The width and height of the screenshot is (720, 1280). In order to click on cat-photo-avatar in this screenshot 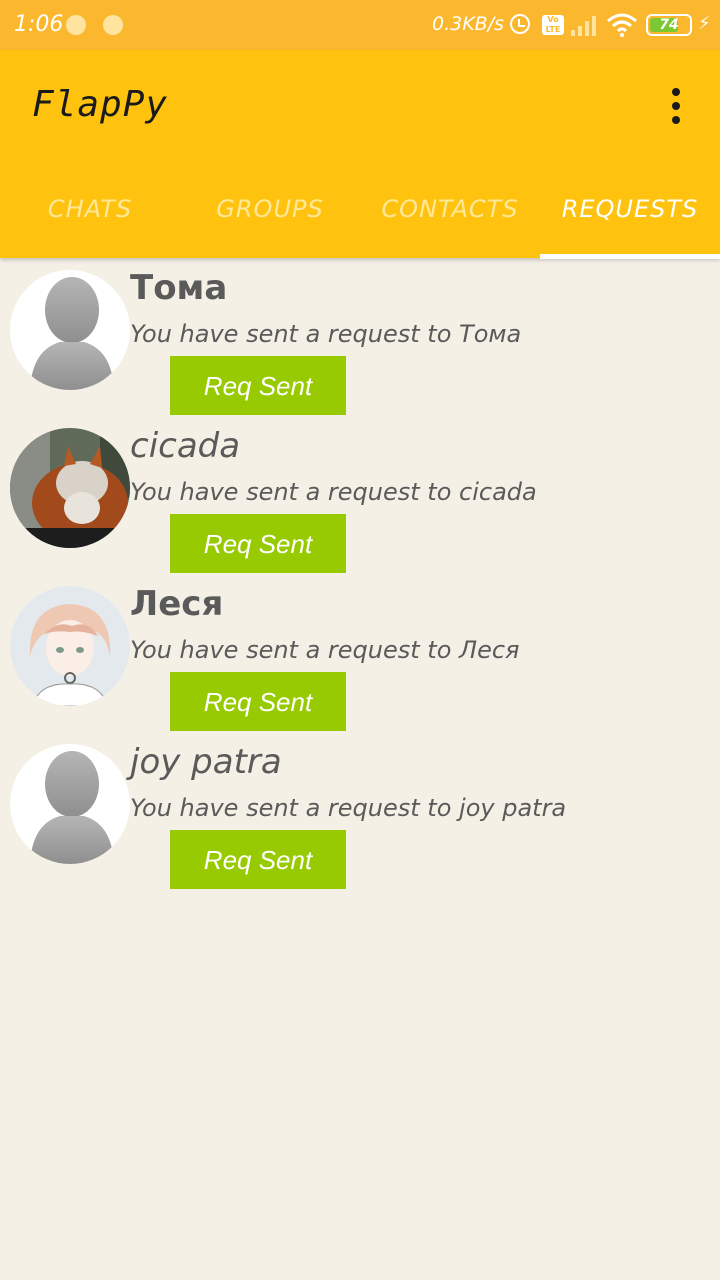, I will do `click(70, 488)`.